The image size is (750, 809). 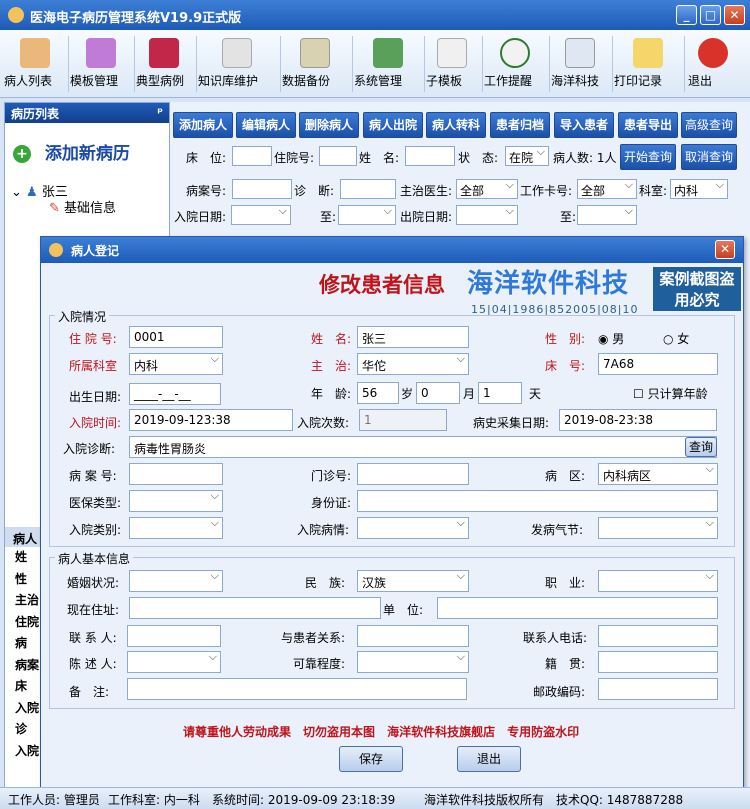 What do you see at coordinates (237, 64) in the screenshot?
I see `toolbar-knowledge: 知识库维护` at bounding box center [237, 64].